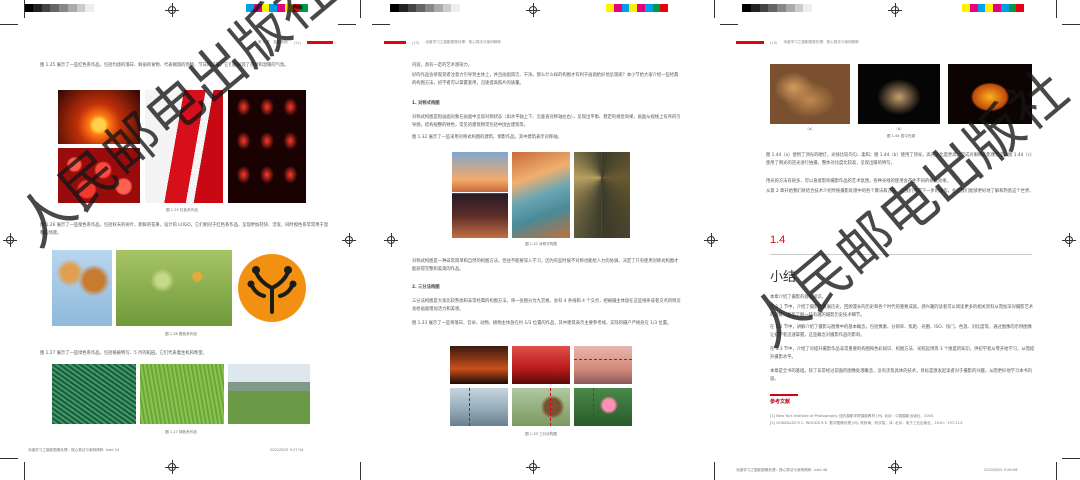 This screenshot has width=1080, height=480. What do you see at coordinates (425, 8) in the screenshot?
I see `color-bar-mid` at bounding box center [425, 8].